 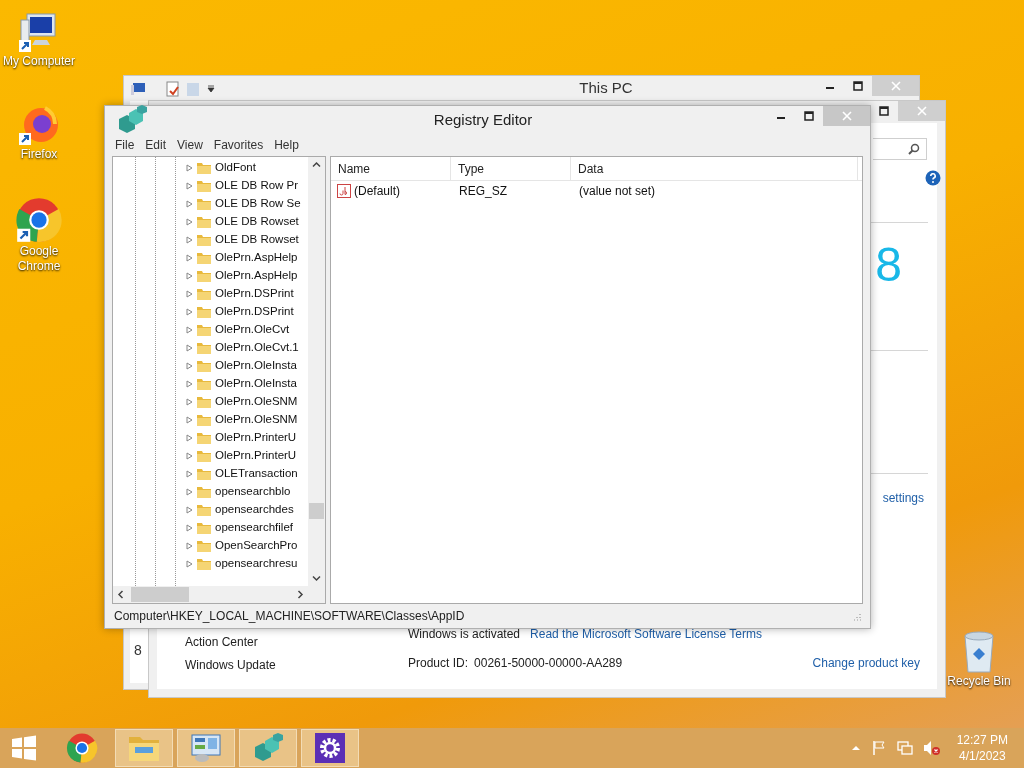 What do you see at coordinates (219, 594) in the screenshot?
I see `horizontal-scrollbar` at bounding box center [219, 594].